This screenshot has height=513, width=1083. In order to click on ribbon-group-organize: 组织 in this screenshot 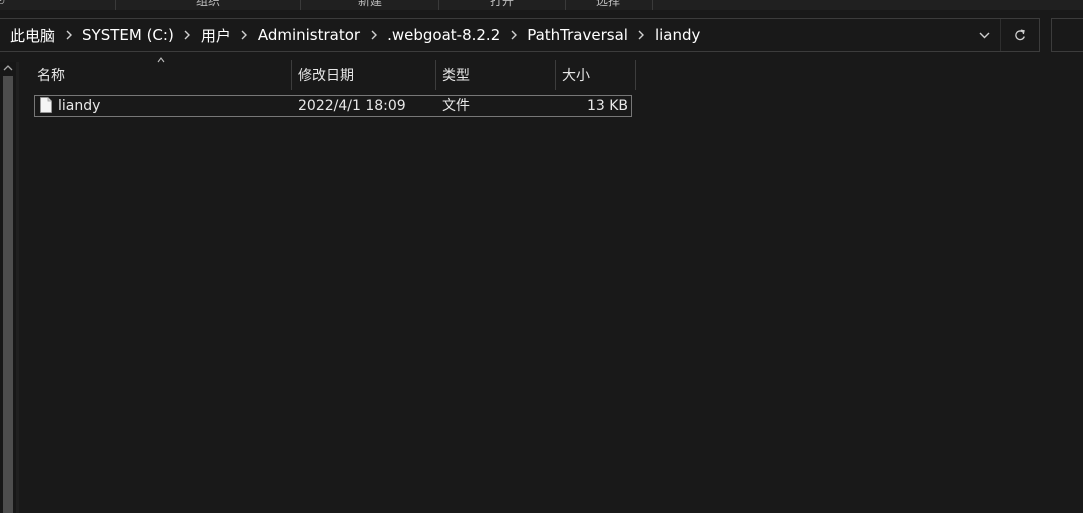, I will do `click(208, 4)`.